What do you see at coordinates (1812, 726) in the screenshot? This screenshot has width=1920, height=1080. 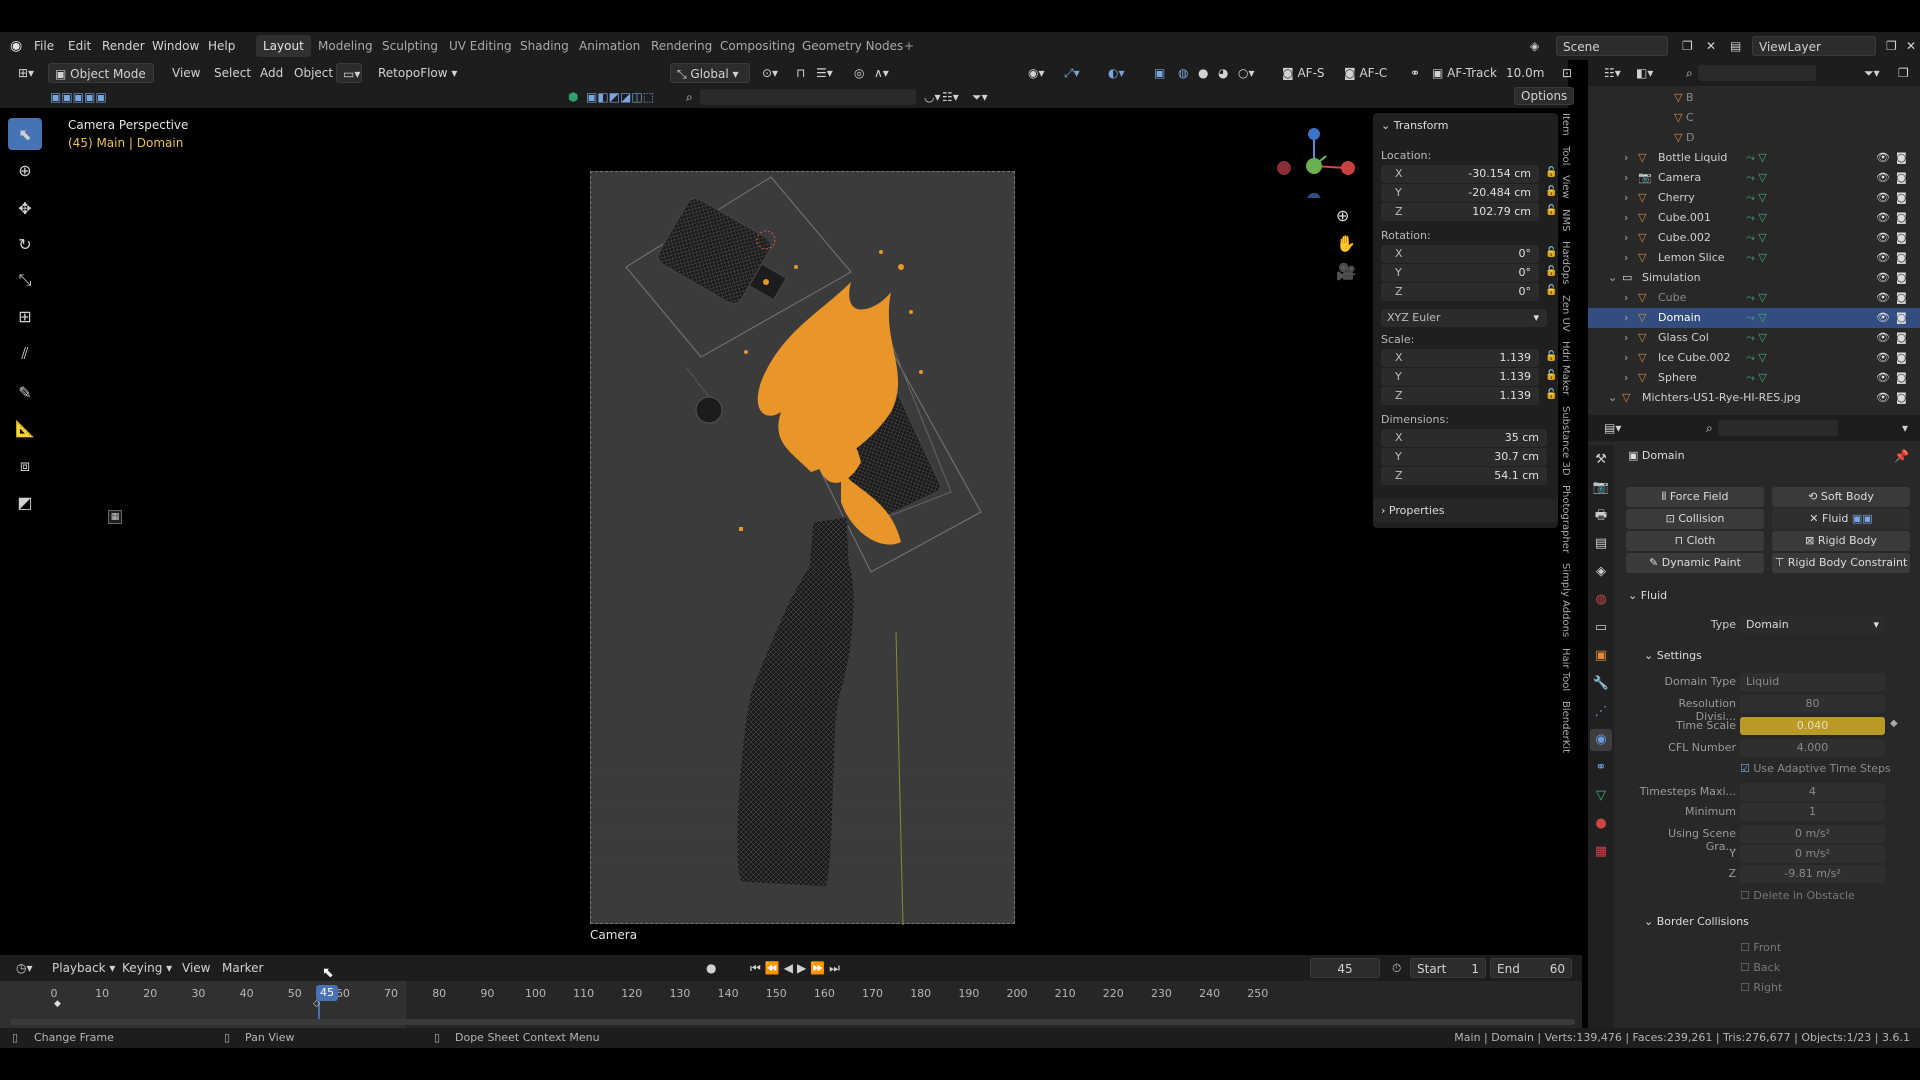 I see `time-scale-field: 0.040` at bounding box center [1812, 726].